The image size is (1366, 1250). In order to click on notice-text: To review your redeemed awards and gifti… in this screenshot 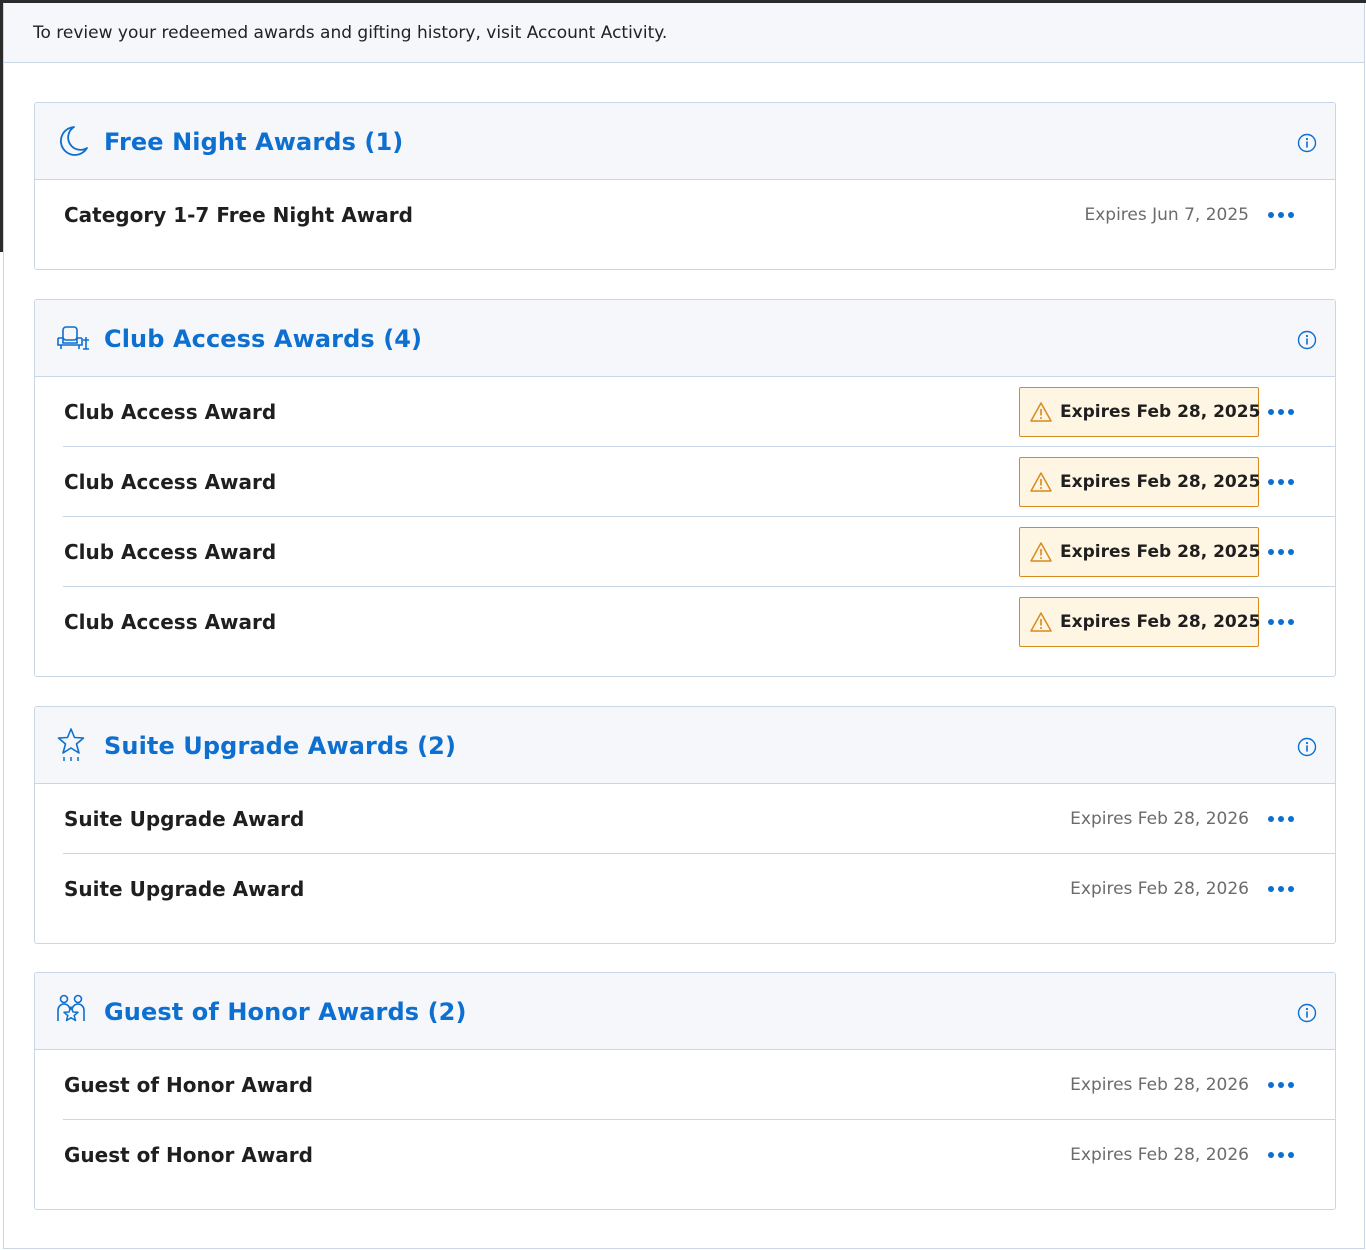, I will do `click(350, 32)`.